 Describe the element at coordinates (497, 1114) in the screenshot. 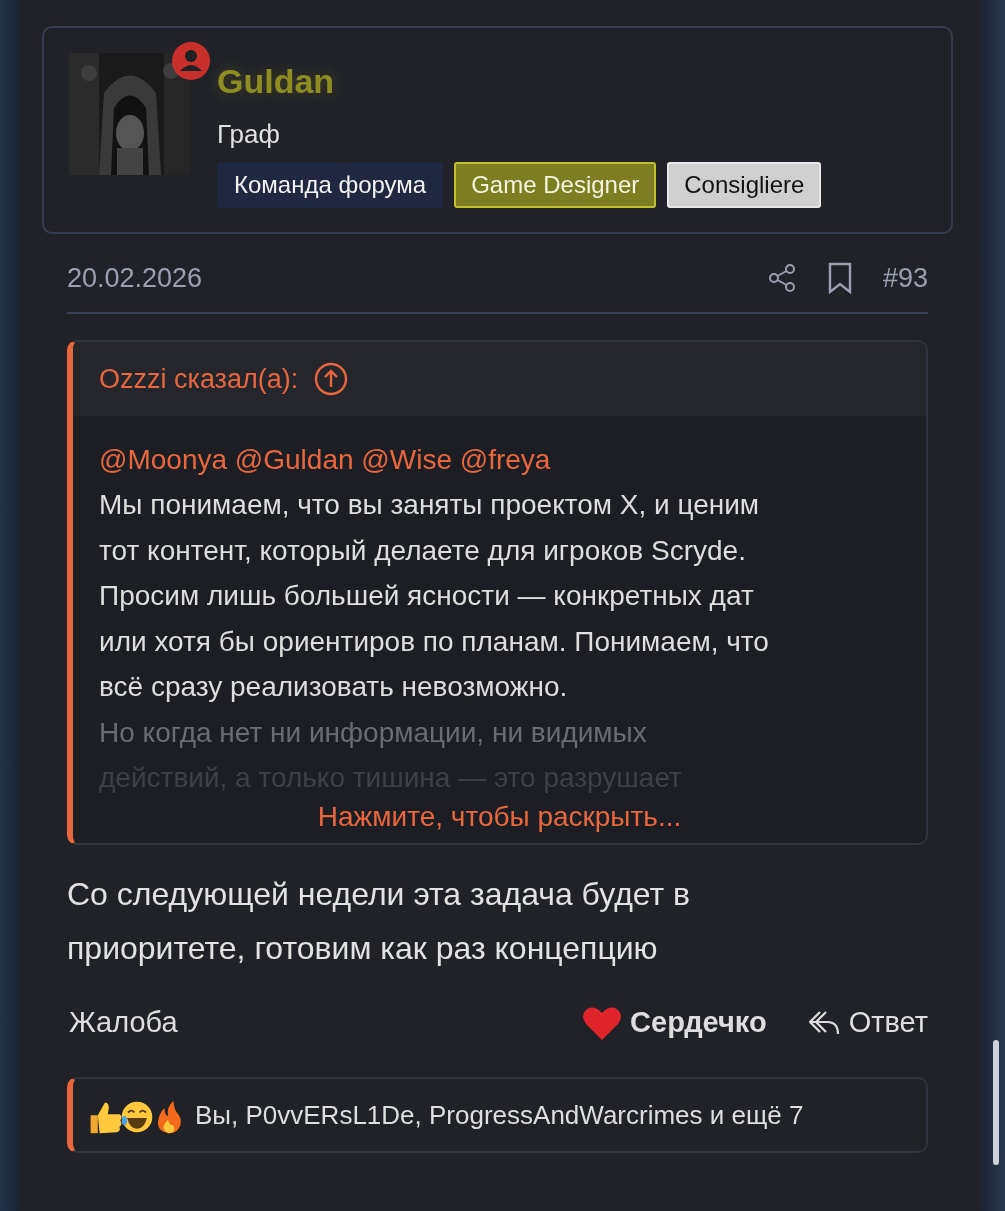

I see `reactions-bar: Вы, P0vvERsL1De, ProgressAndWarcrimes и ещё 7` at that location.